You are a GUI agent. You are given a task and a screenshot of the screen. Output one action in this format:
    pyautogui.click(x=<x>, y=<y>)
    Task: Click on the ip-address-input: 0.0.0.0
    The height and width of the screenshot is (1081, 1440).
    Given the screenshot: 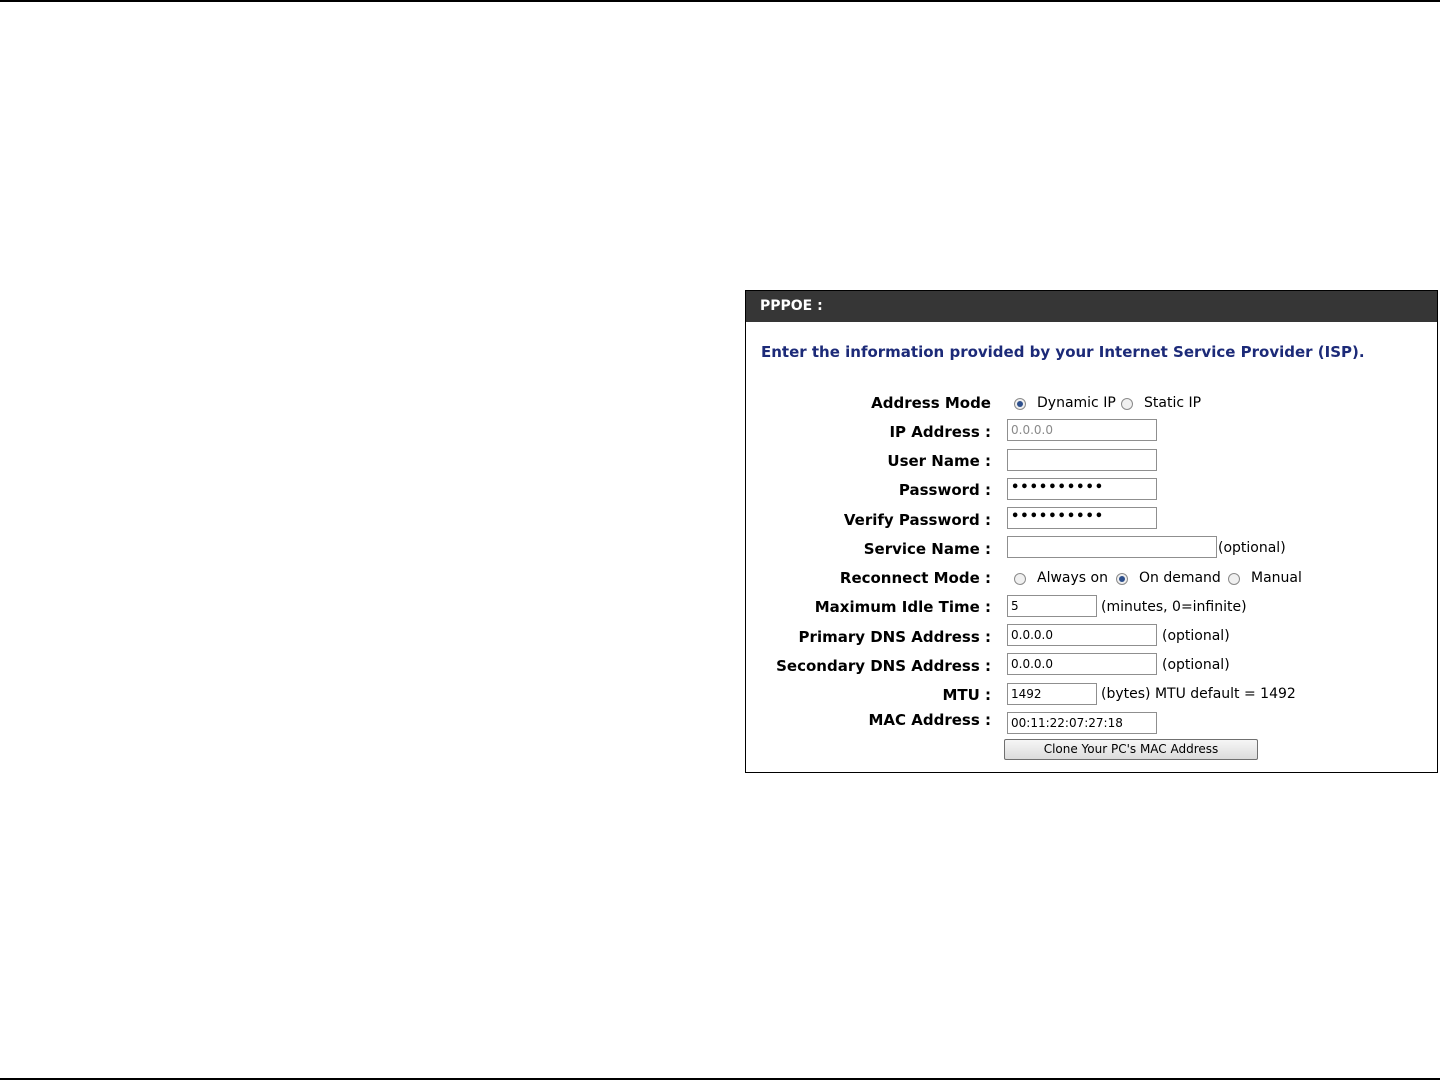 What is the action you would take?
    pyautogui.click(x=1082, y=430)
    